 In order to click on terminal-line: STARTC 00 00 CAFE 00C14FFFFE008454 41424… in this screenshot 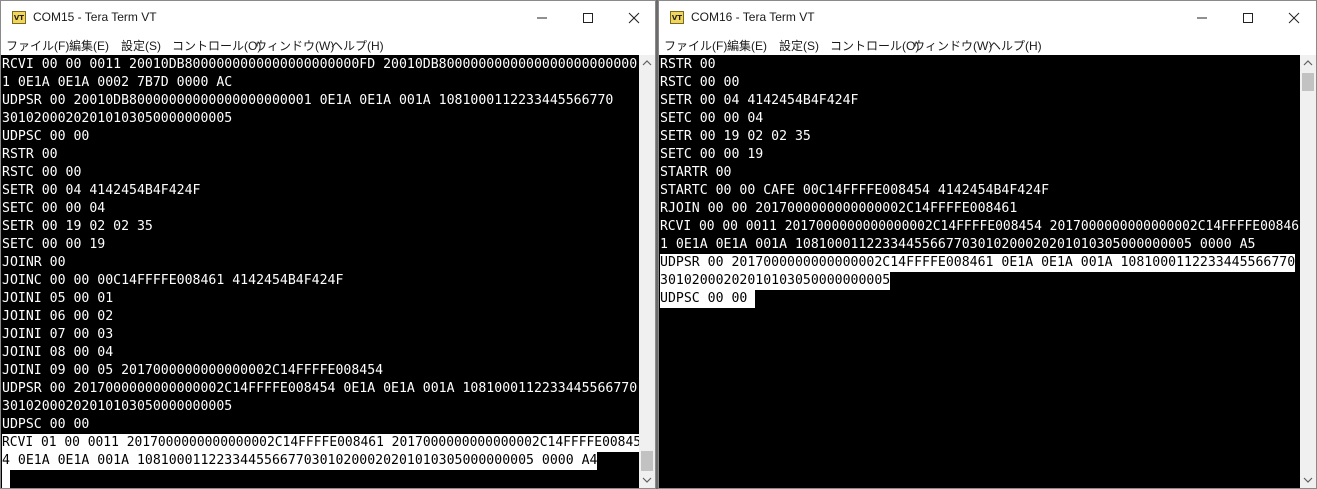, I will do `click(855, 190)`.